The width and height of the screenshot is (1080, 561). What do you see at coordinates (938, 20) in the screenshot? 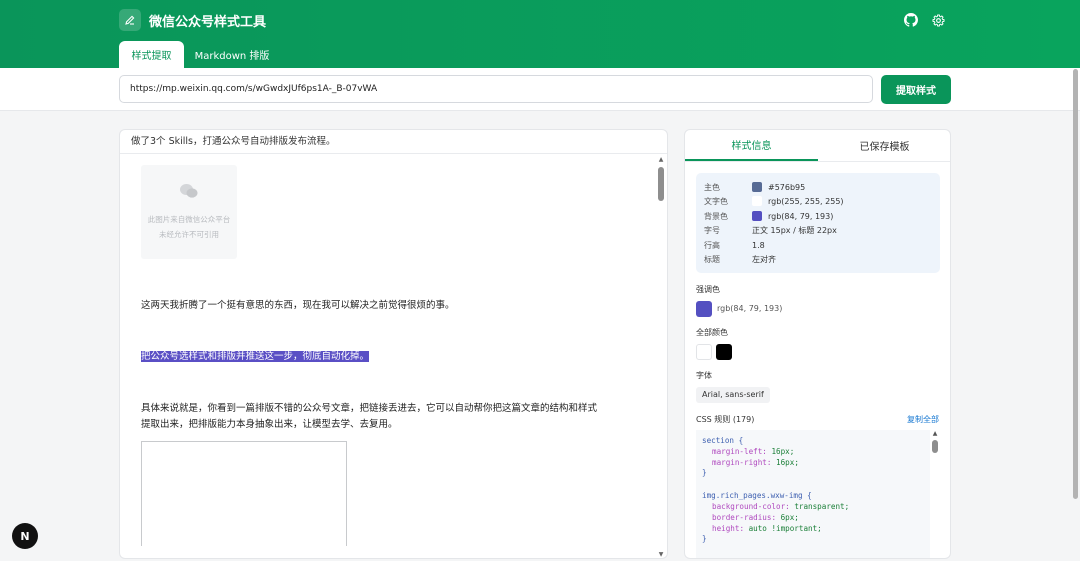
I see `gear-icon` at bounding box center [938, 20].